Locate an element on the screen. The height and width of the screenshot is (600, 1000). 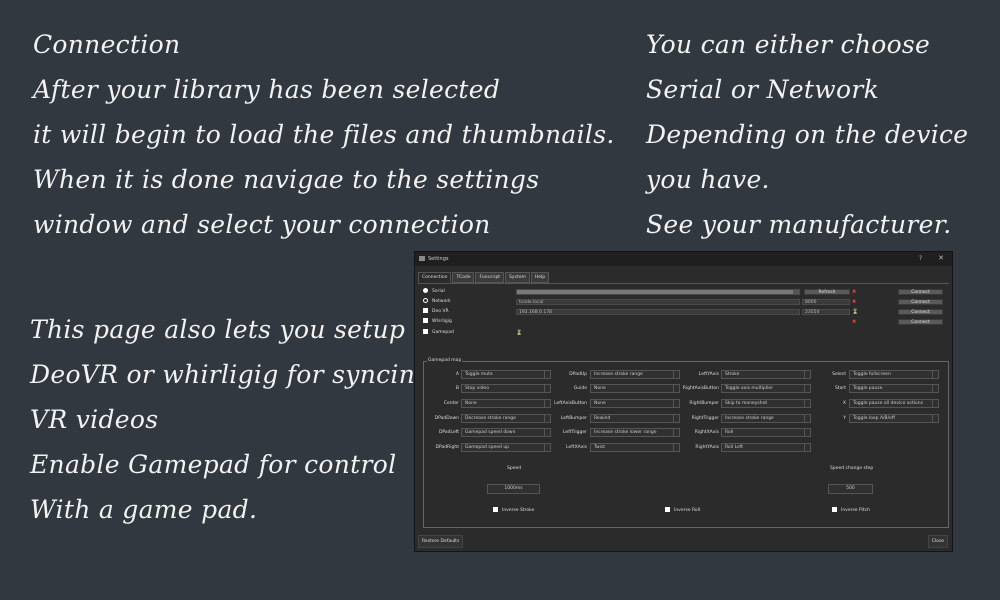
map-value: Roll is located at coordinates (729, 432).